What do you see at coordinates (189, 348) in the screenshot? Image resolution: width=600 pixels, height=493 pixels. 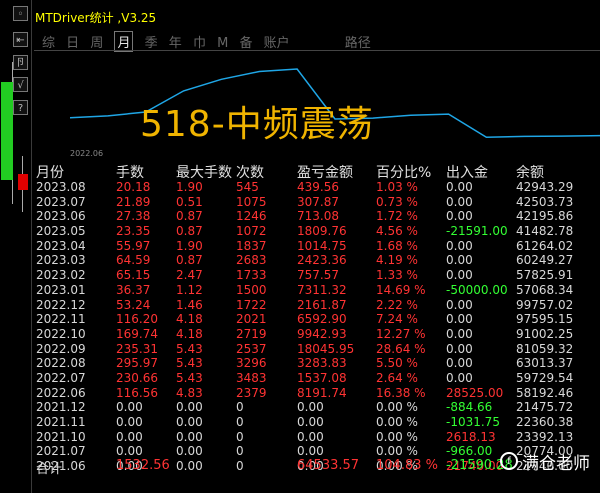 I see `cell-max-lots: 5.43` at bounding box center [189, 348].